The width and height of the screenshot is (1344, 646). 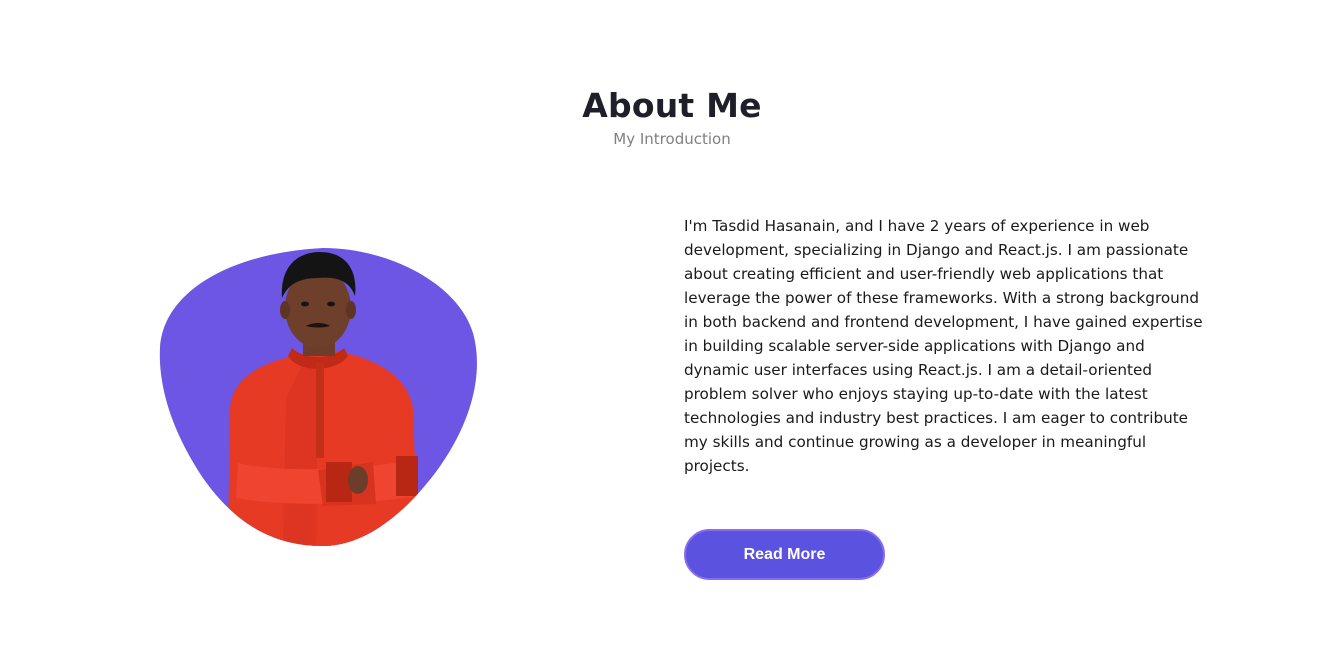 I want to click on section-title: About Me, so click(x=672, y=105).